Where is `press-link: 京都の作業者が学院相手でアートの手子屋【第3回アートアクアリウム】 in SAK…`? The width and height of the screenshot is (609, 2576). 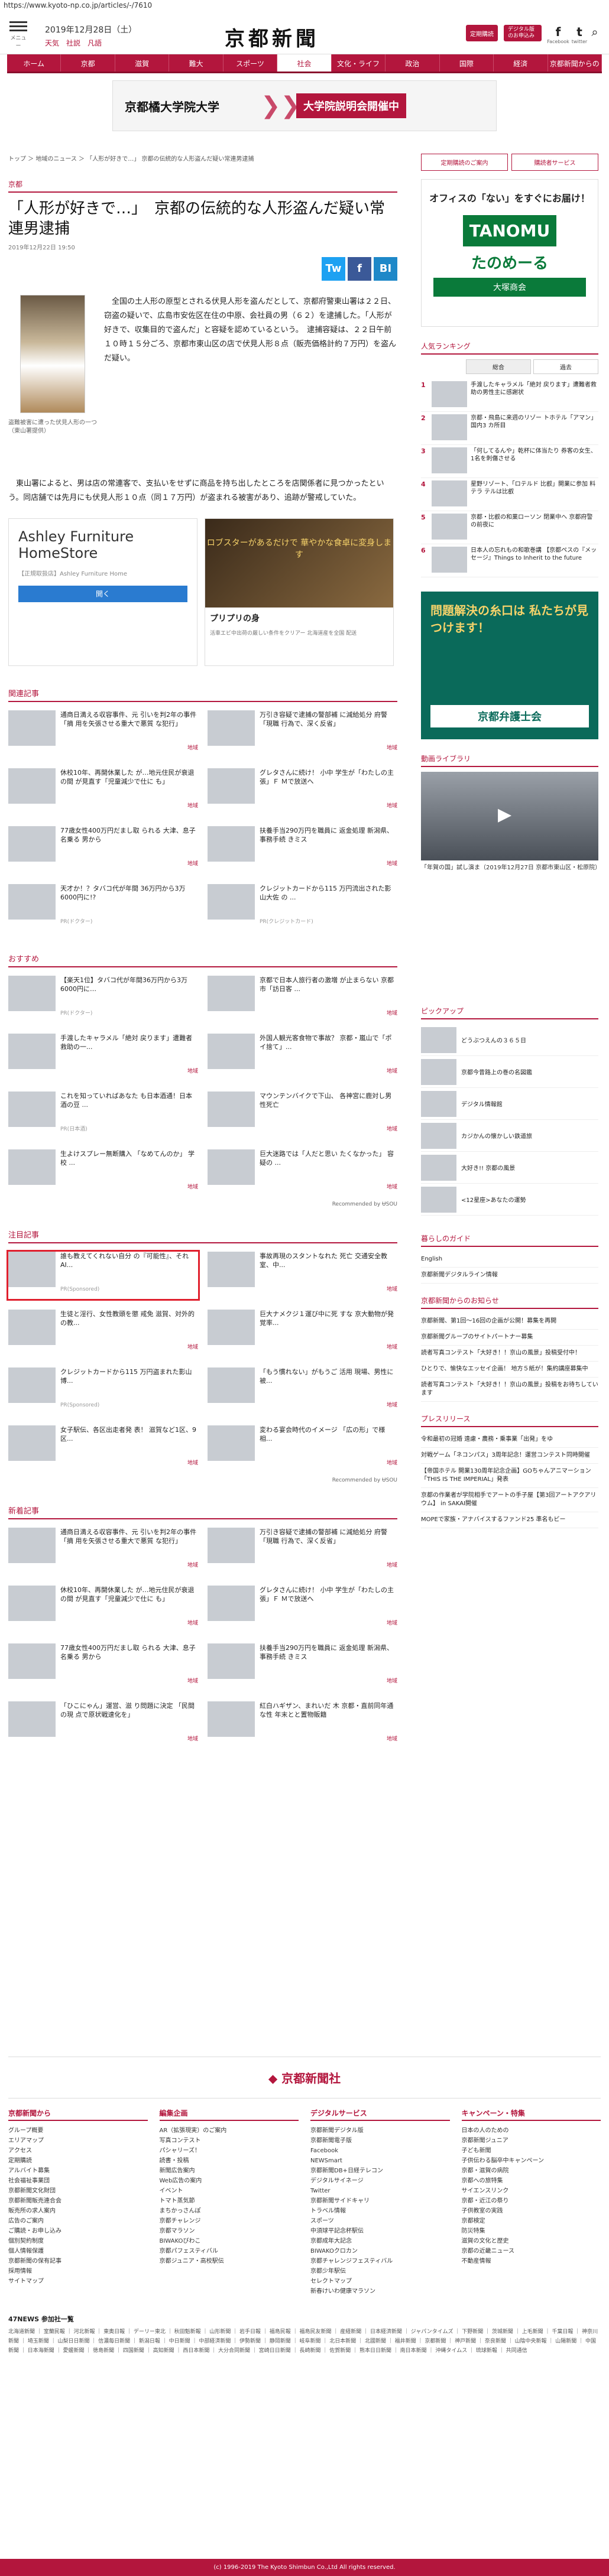
press-link: 京都の作業者が学院相手でアートの手子屋【第3回アートアクアリウム】 in SAK… is located at coordinates (509, 1500).